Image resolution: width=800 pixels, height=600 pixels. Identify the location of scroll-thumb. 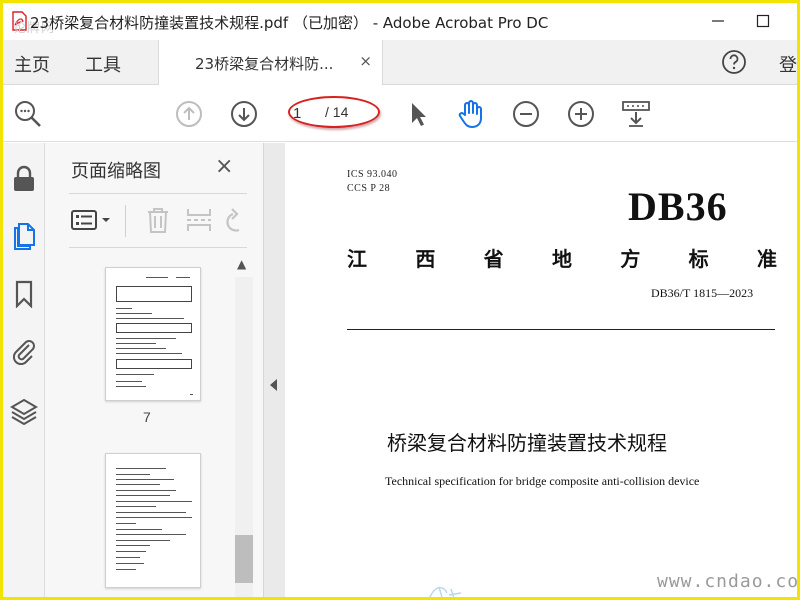
(244, 559).